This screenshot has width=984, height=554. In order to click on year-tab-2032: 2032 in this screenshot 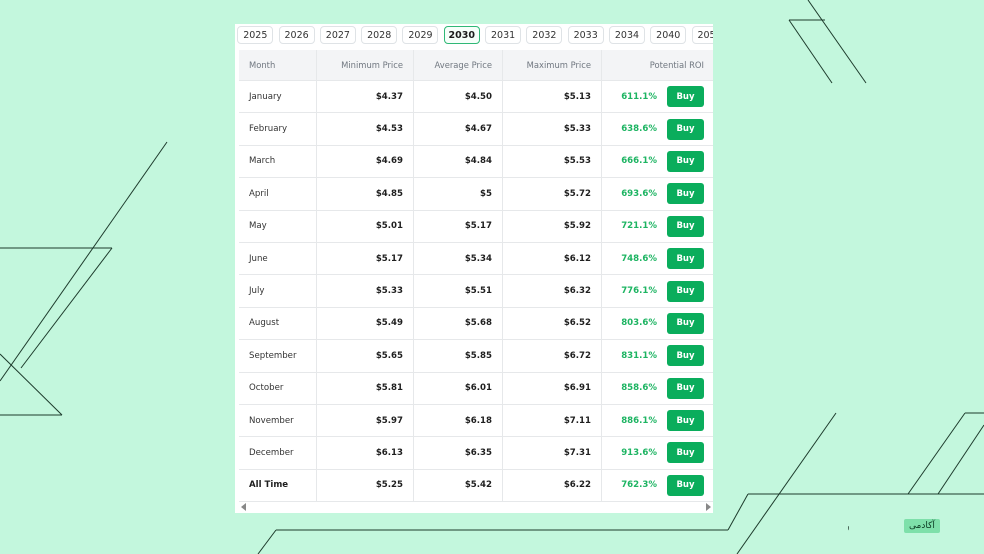, I will do `click(544, 35)`.